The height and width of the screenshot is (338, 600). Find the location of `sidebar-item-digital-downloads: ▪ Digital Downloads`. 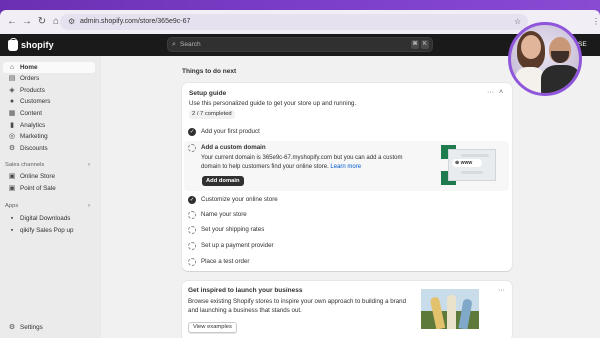

sidebar-item-digital-downloads: ▪ Digital Downloads is located at coordinates (49, 218).